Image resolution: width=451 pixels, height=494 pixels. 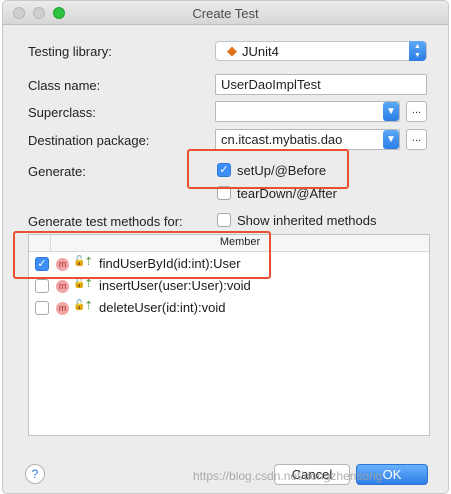 I want to click on help-button: ?, so click(x=35, y=474).